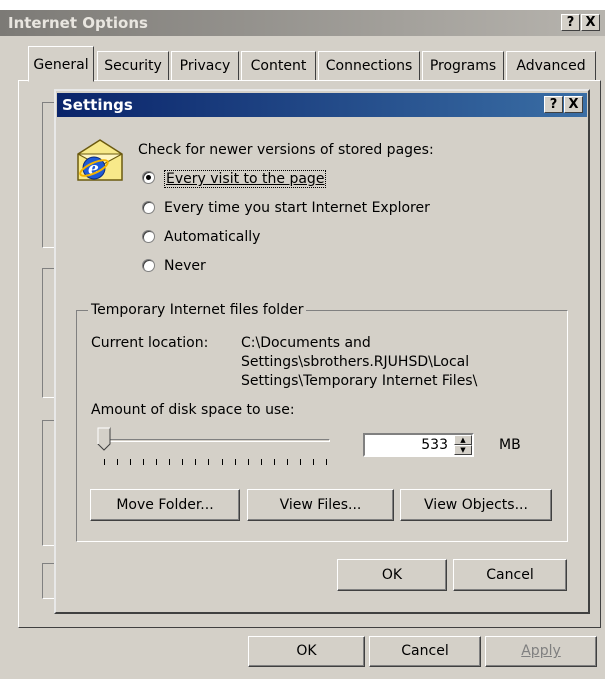  Describe the element at coordinates (104, 439) in the screenshot. I see `disk-space-slider-thumb` at that location.